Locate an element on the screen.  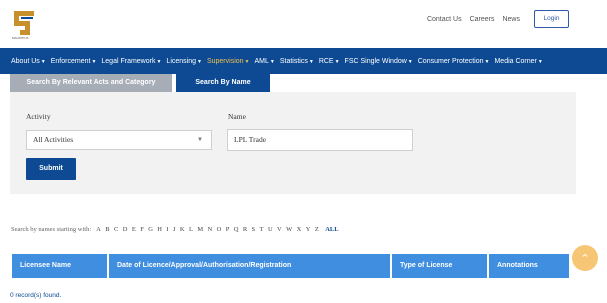
nav-label: Legal Framework is located at coordinates (128, 61).